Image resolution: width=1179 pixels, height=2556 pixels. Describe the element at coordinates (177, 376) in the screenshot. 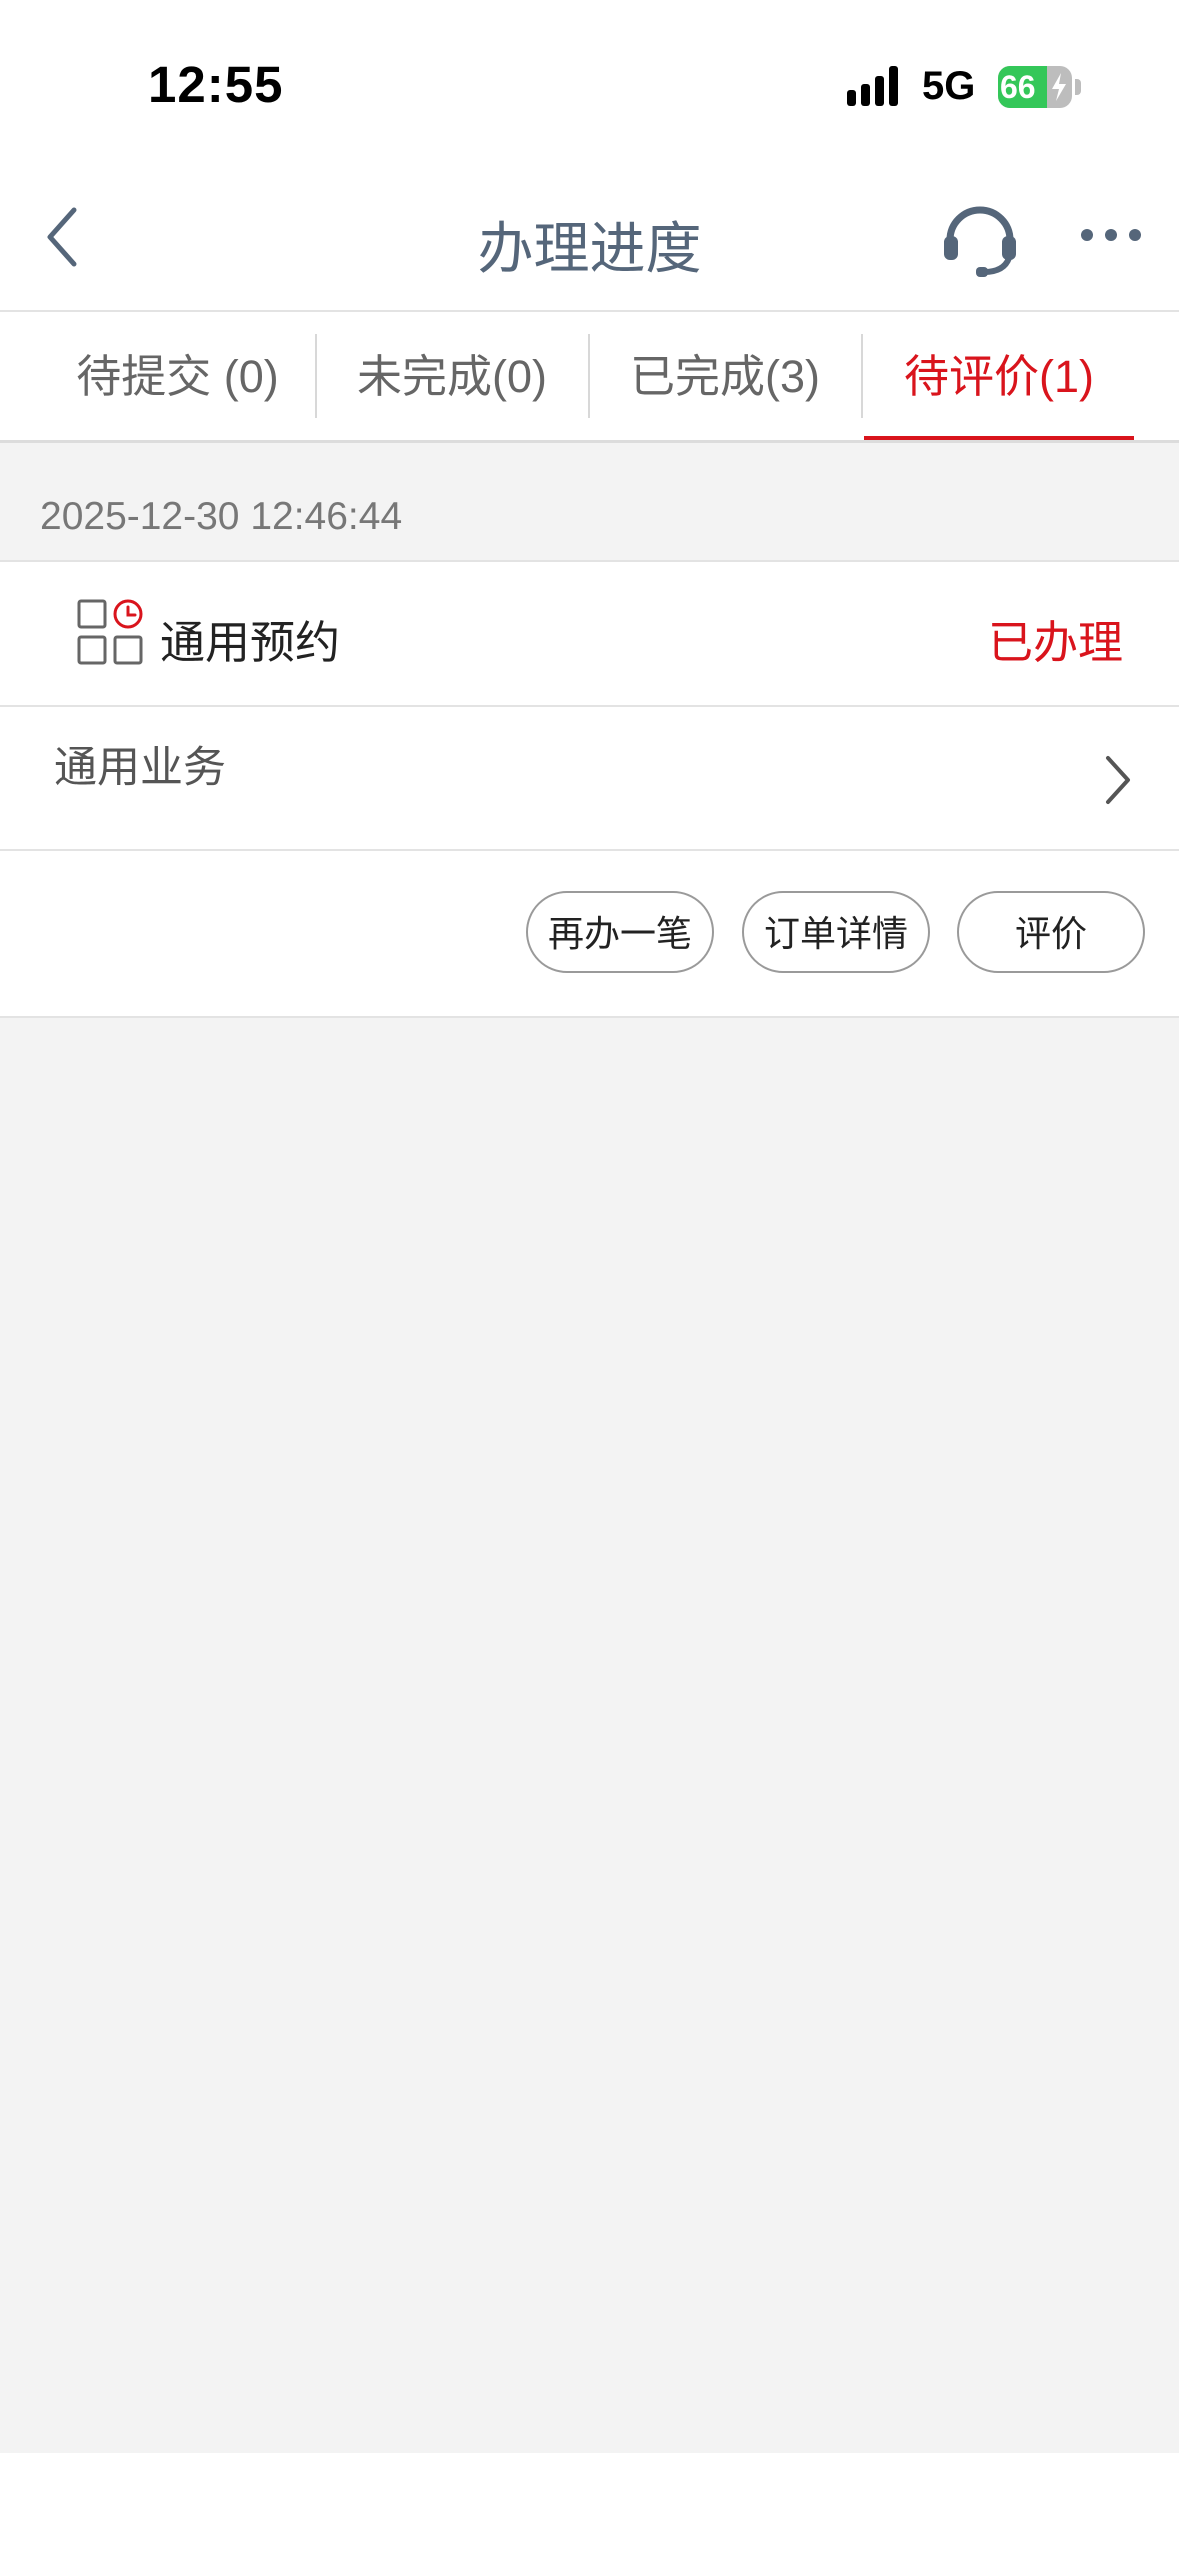

I see `tab-pending-submit: 待提交 (0)` at that location.